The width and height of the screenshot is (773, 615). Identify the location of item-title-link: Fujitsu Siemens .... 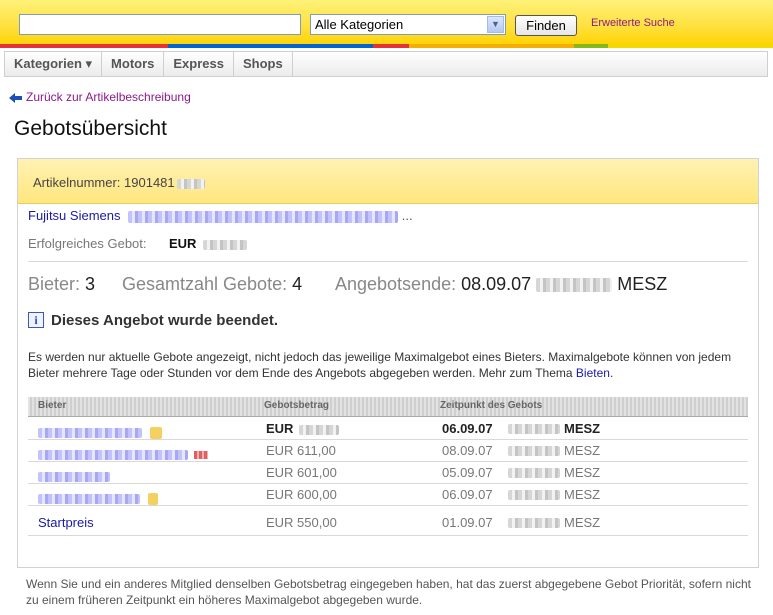
(220, 215).